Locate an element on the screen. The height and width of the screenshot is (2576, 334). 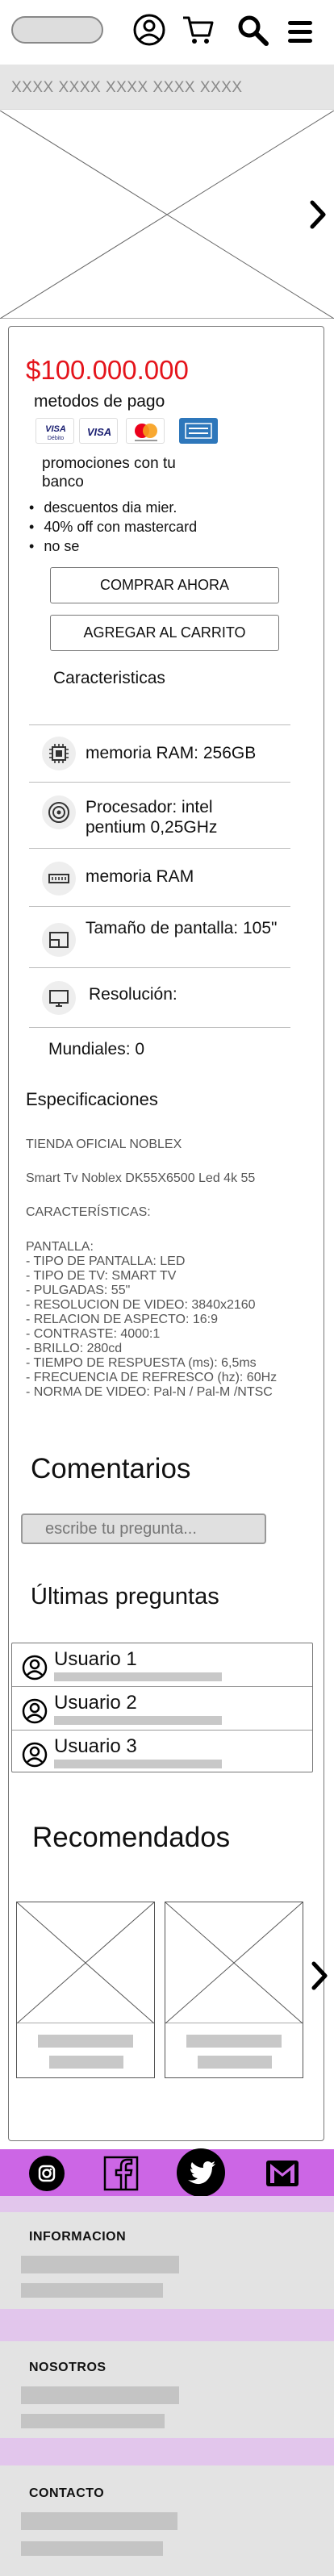
processor-icon is located at coordinates (59, 812).